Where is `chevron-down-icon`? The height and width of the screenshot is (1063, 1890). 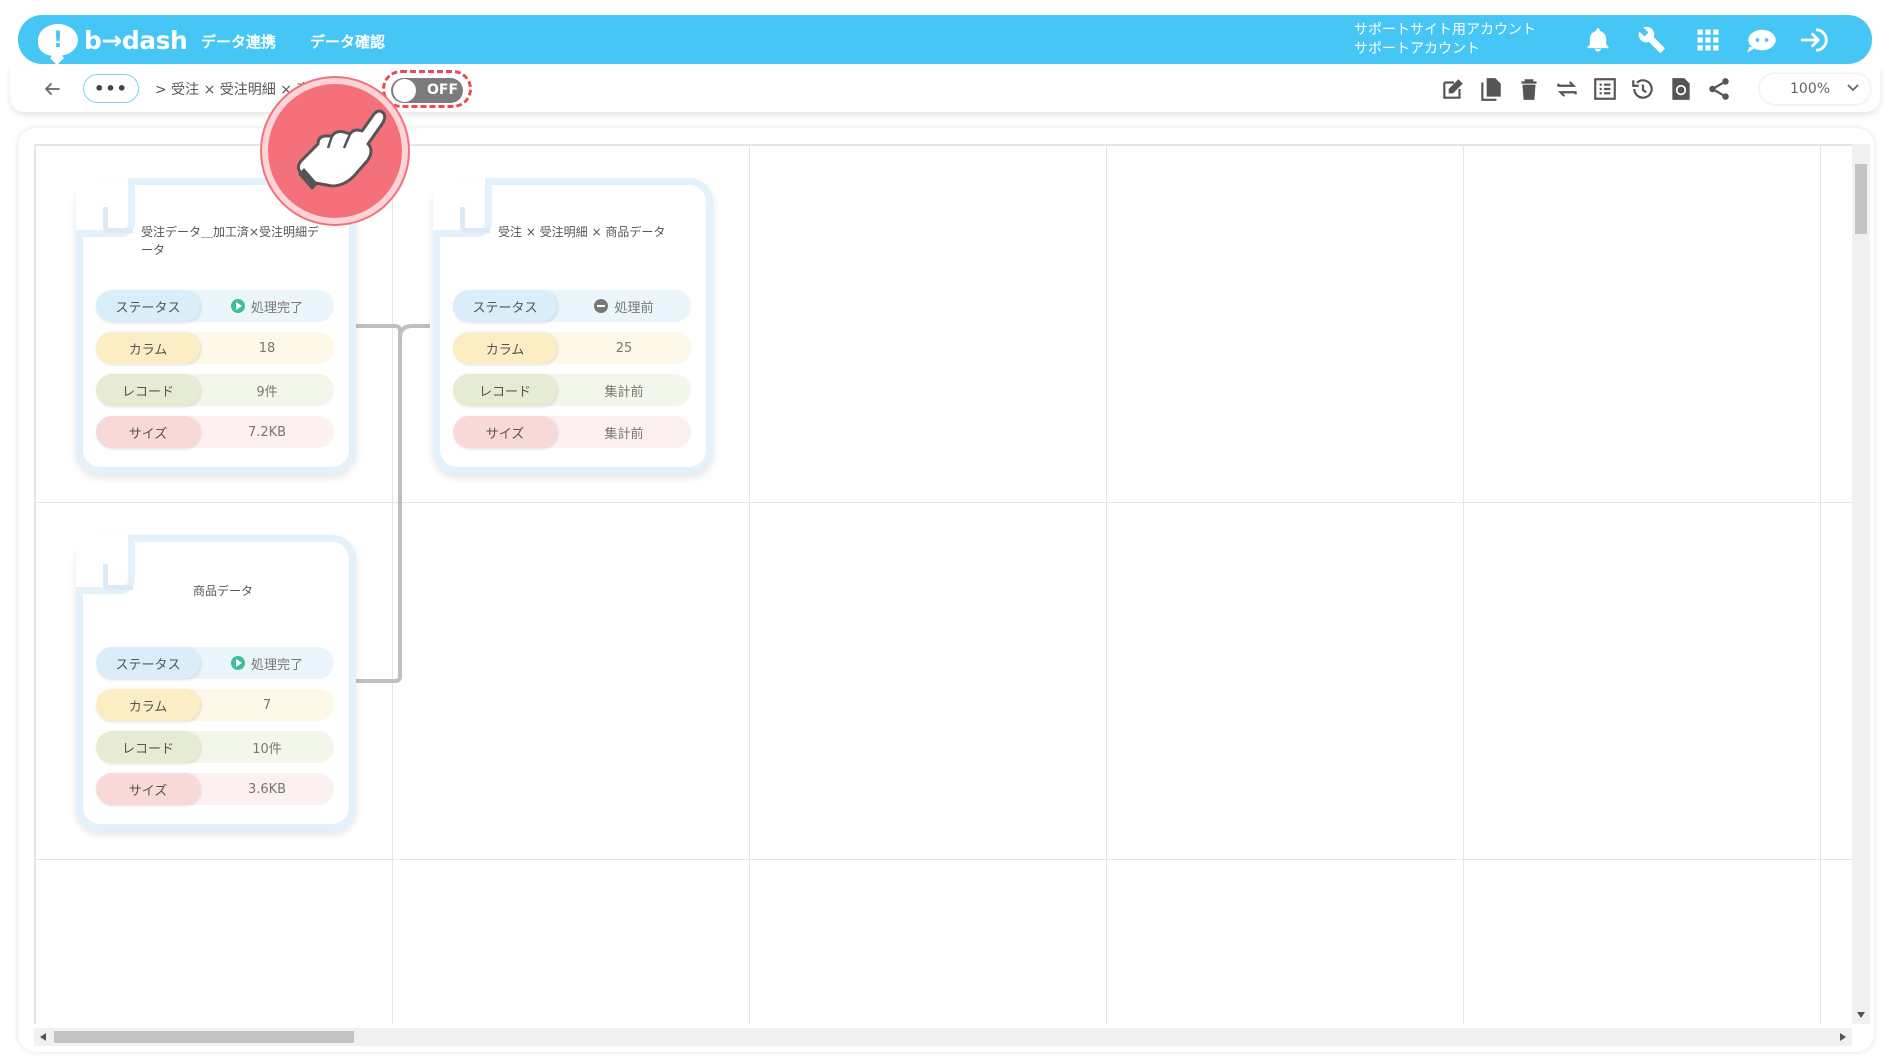
chevron-down-icon is located at coordinates (1853, 88).